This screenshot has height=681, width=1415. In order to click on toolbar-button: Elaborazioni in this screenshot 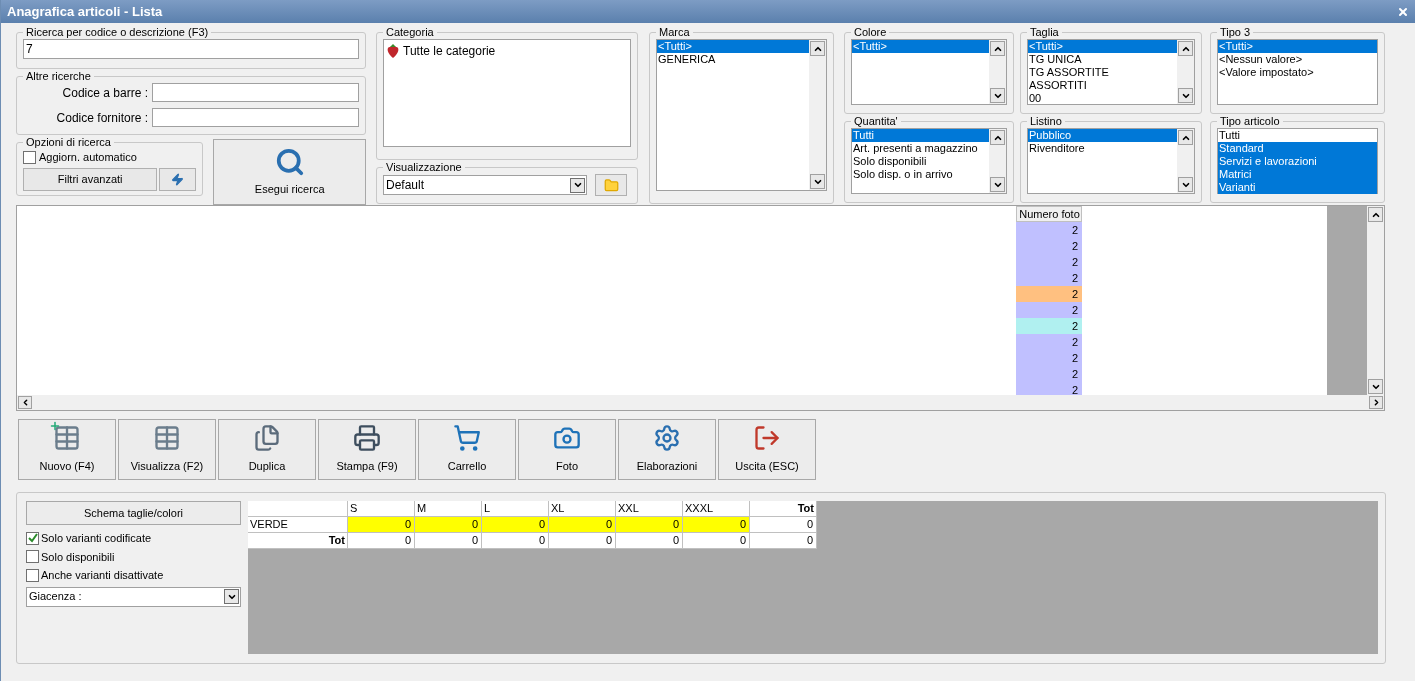, I will do `click(667, 449)`.